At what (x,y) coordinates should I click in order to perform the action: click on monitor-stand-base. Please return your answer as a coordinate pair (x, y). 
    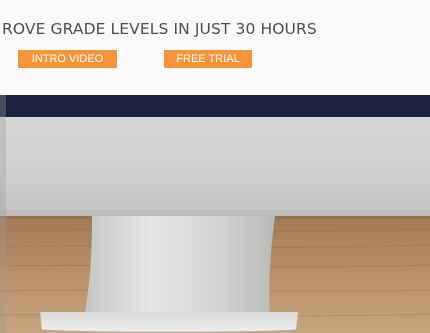
    Looking at the image, I should click on (169, 322).